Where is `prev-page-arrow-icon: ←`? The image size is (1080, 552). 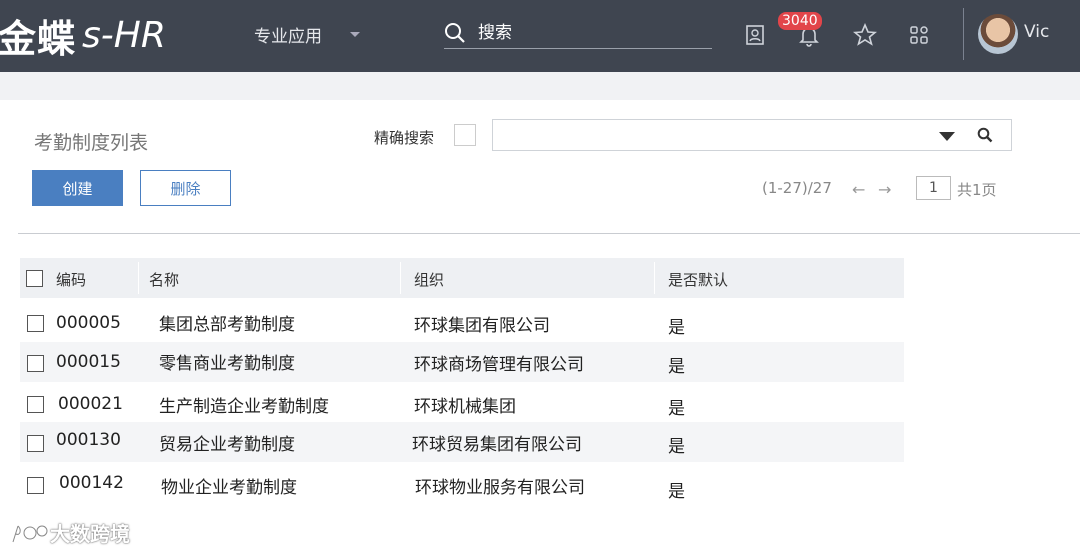 prev-page-arrow-icon: ← is located at coordinates (858, 189).